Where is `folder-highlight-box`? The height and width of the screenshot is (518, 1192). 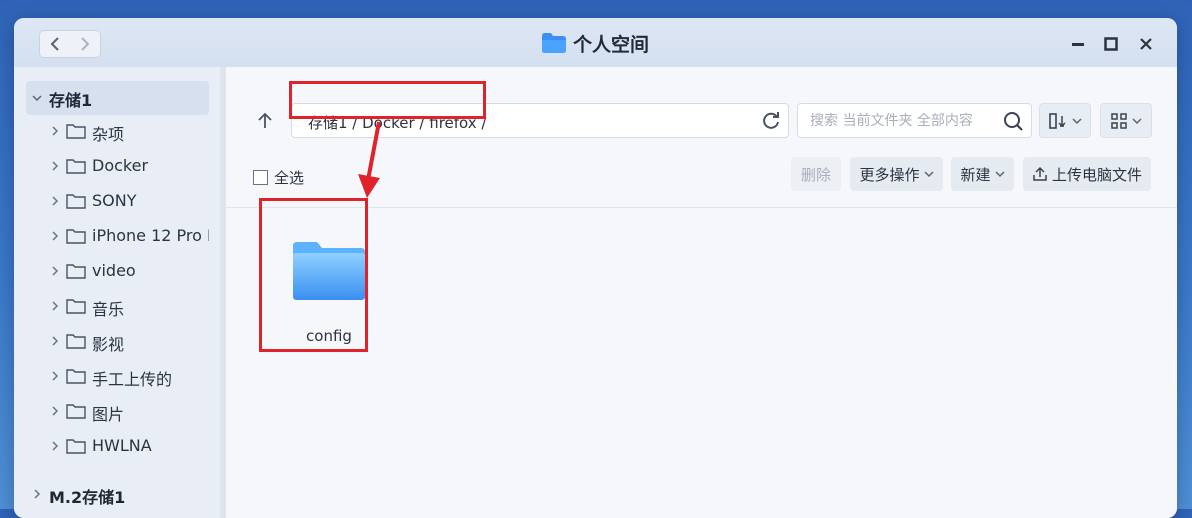
folder-highlight-box is located at coordinates (313, 275).